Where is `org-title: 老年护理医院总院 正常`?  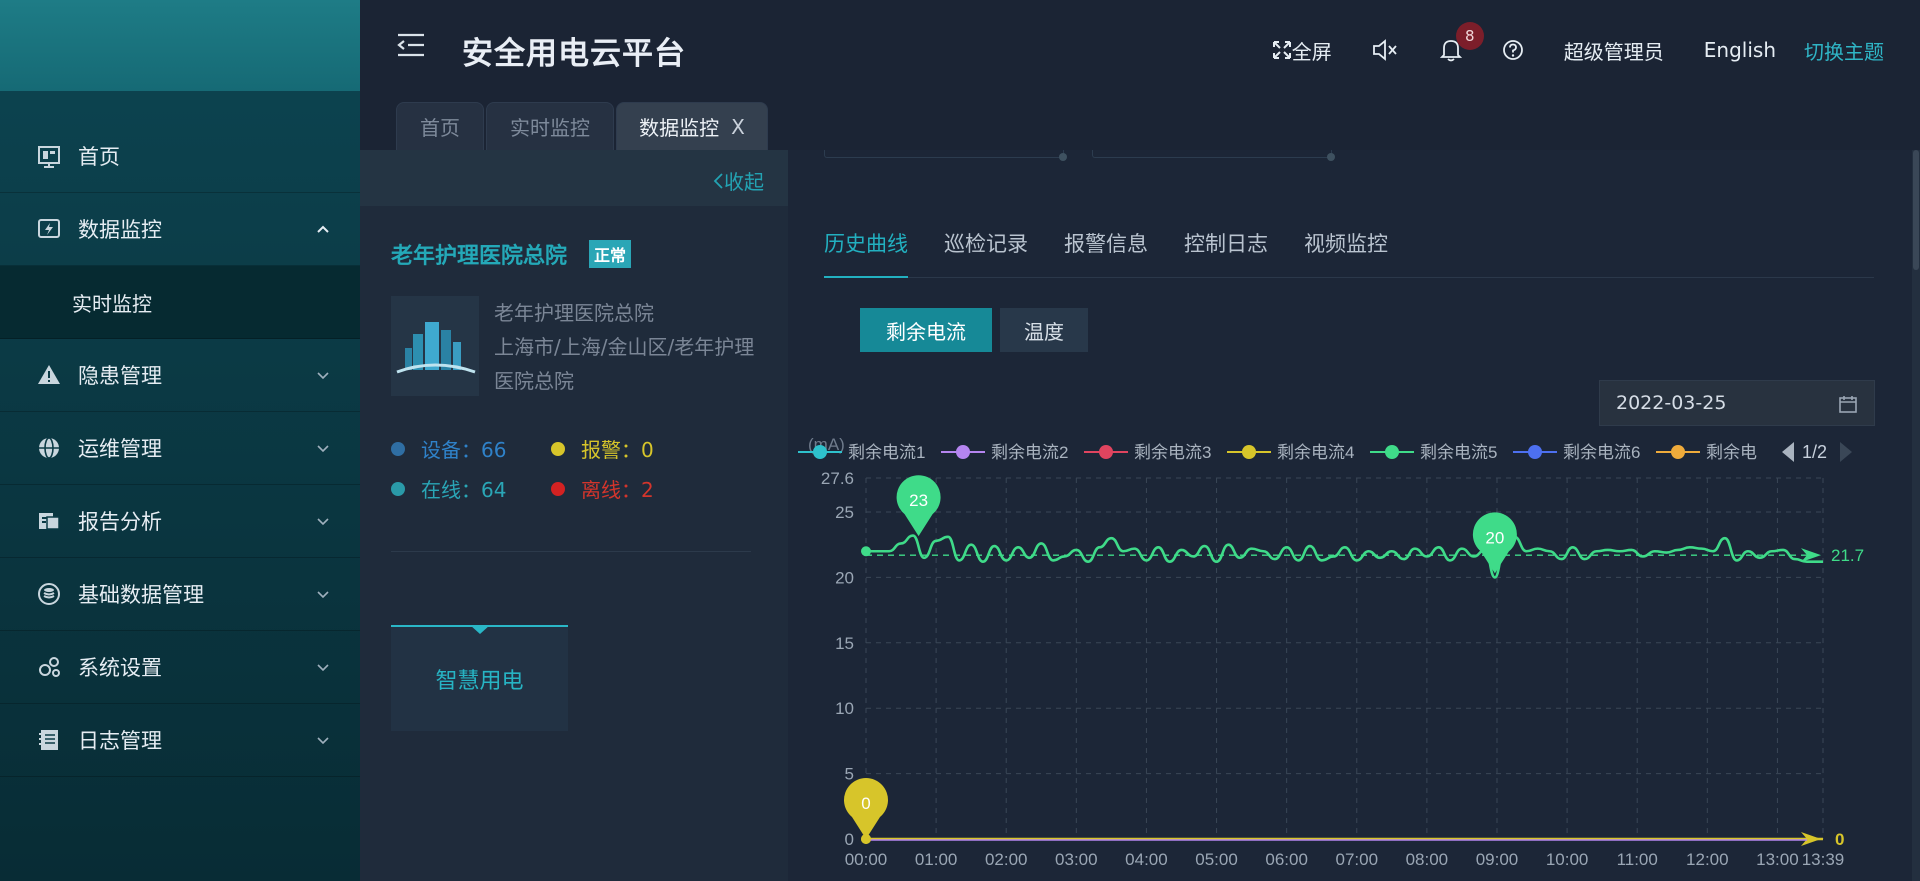
org-title: 老年护理医院总院 正常 is located at coordinates (511, 254).